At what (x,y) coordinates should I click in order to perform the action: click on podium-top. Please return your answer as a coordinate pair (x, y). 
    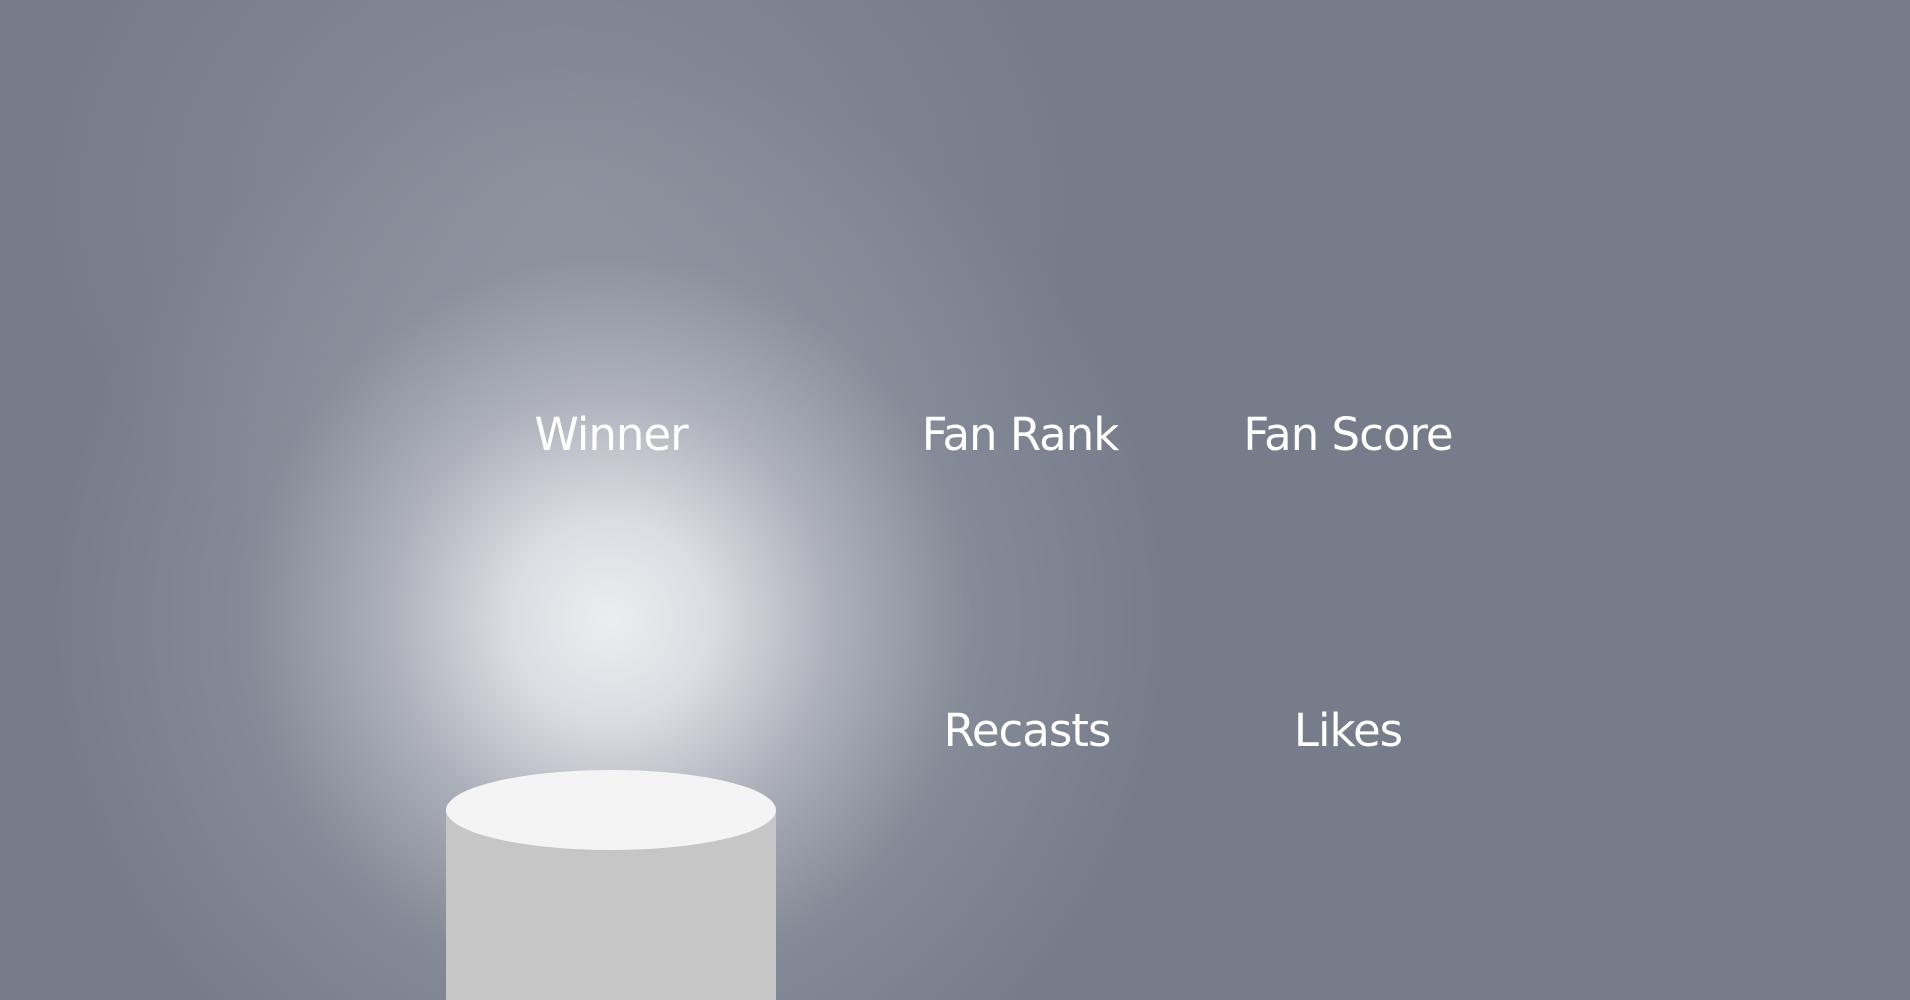
    Looking at the image, I should click on (611, 810).